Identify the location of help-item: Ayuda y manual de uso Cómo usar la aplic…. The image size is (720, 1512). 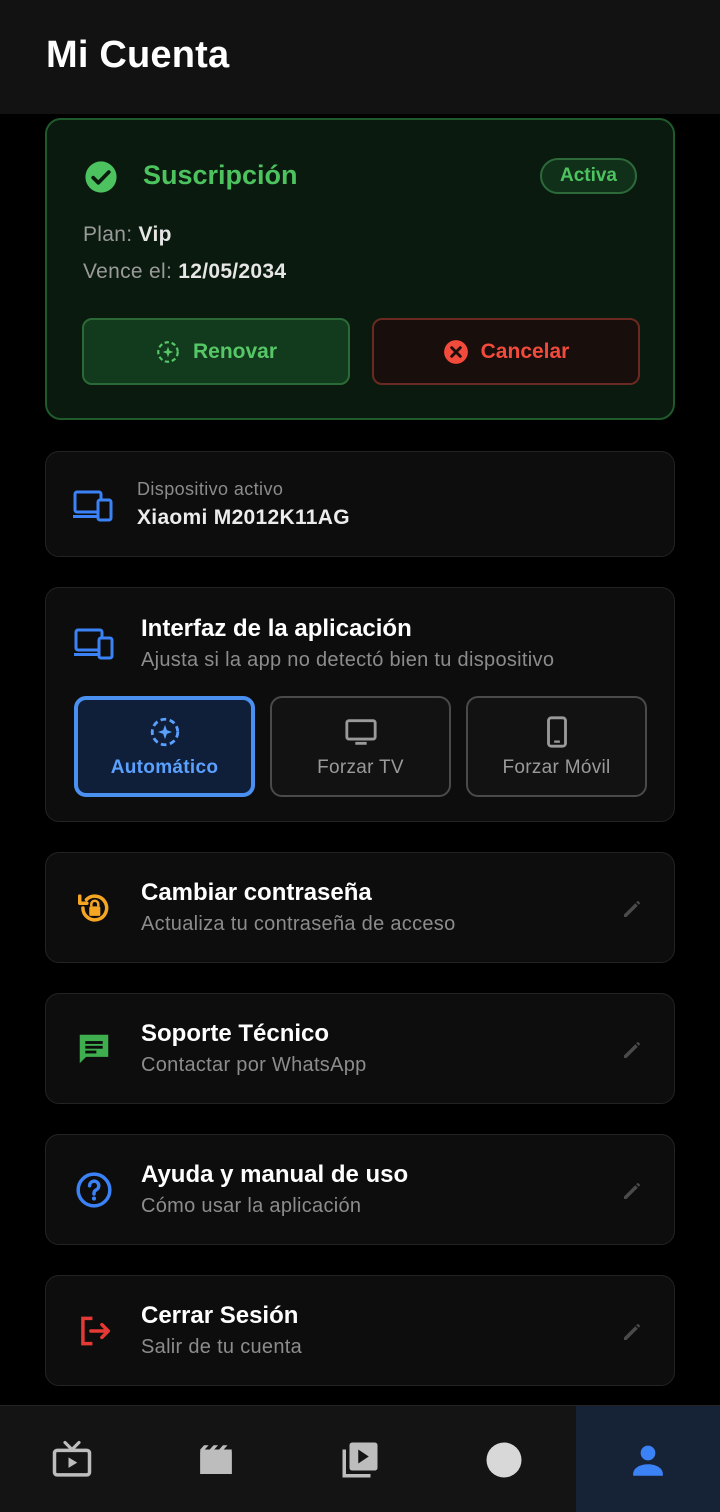
(360, 1189).